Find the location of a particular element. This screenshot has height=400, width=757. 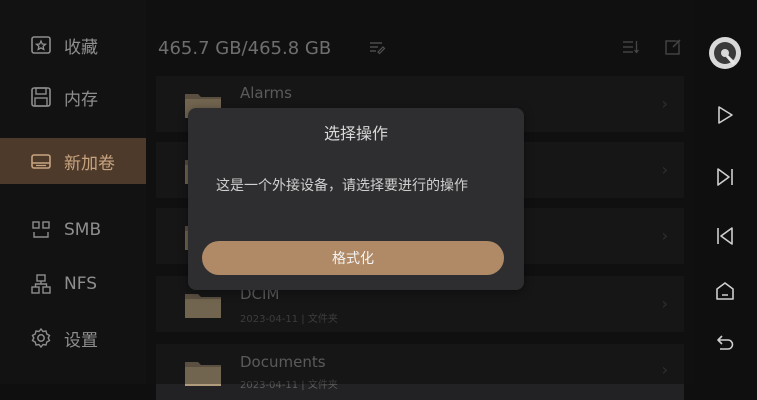

star-icon is located at coordinates (41, 45).